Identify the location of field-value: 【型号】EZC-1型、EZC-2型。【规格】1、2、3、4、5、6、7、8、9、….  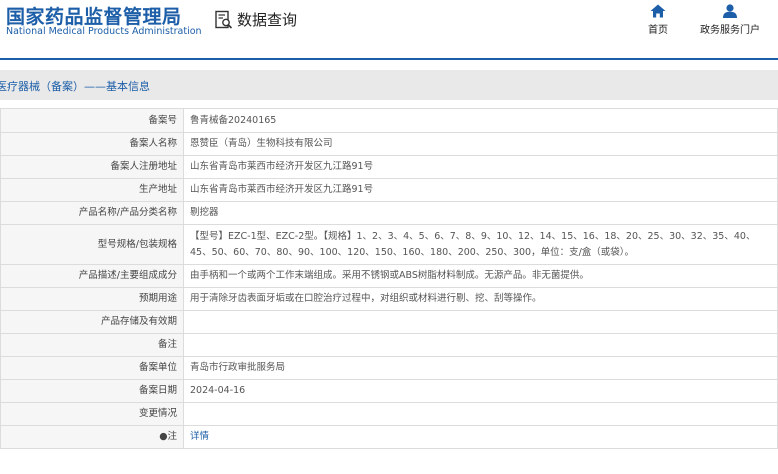
(480, 244).